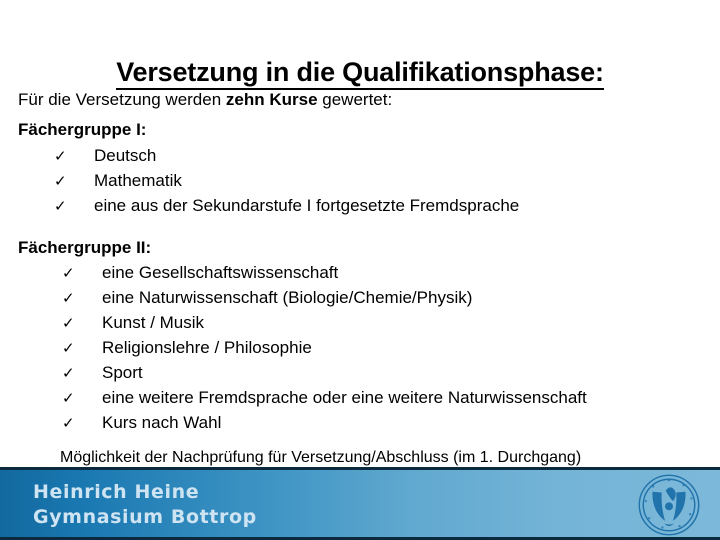 Image resolution: width=720 pixels, height=540 pixels. What do you see at coordinates (363, 323) in the screenshot?
I see `list-item: ✓ Kunst / Musik` at bounding box center [363, 323].